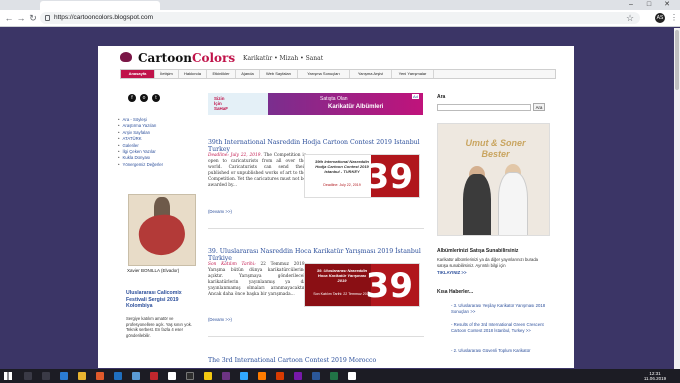  I want to click on search-input, so click(484, 107).